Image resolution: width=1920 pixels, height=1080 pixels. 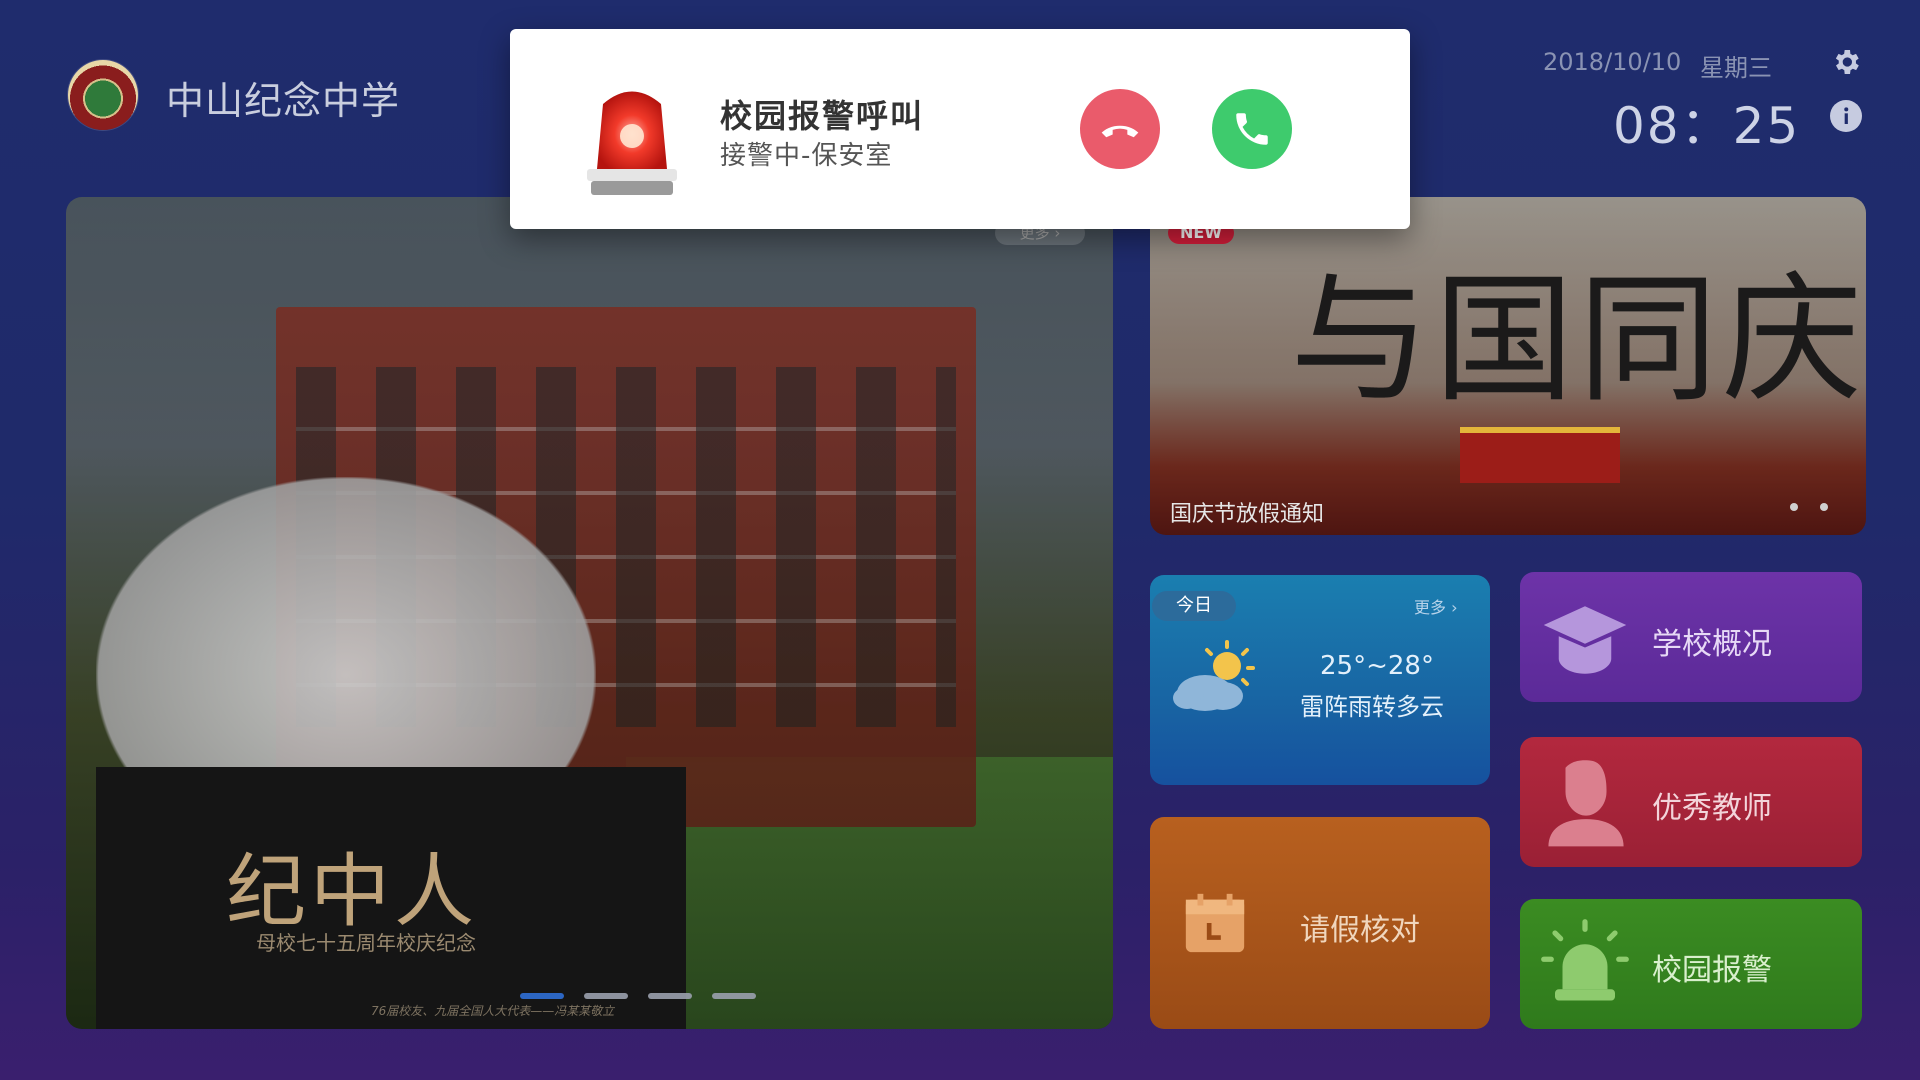 I want to click on siren-icon, so click(x=1585, y=960).